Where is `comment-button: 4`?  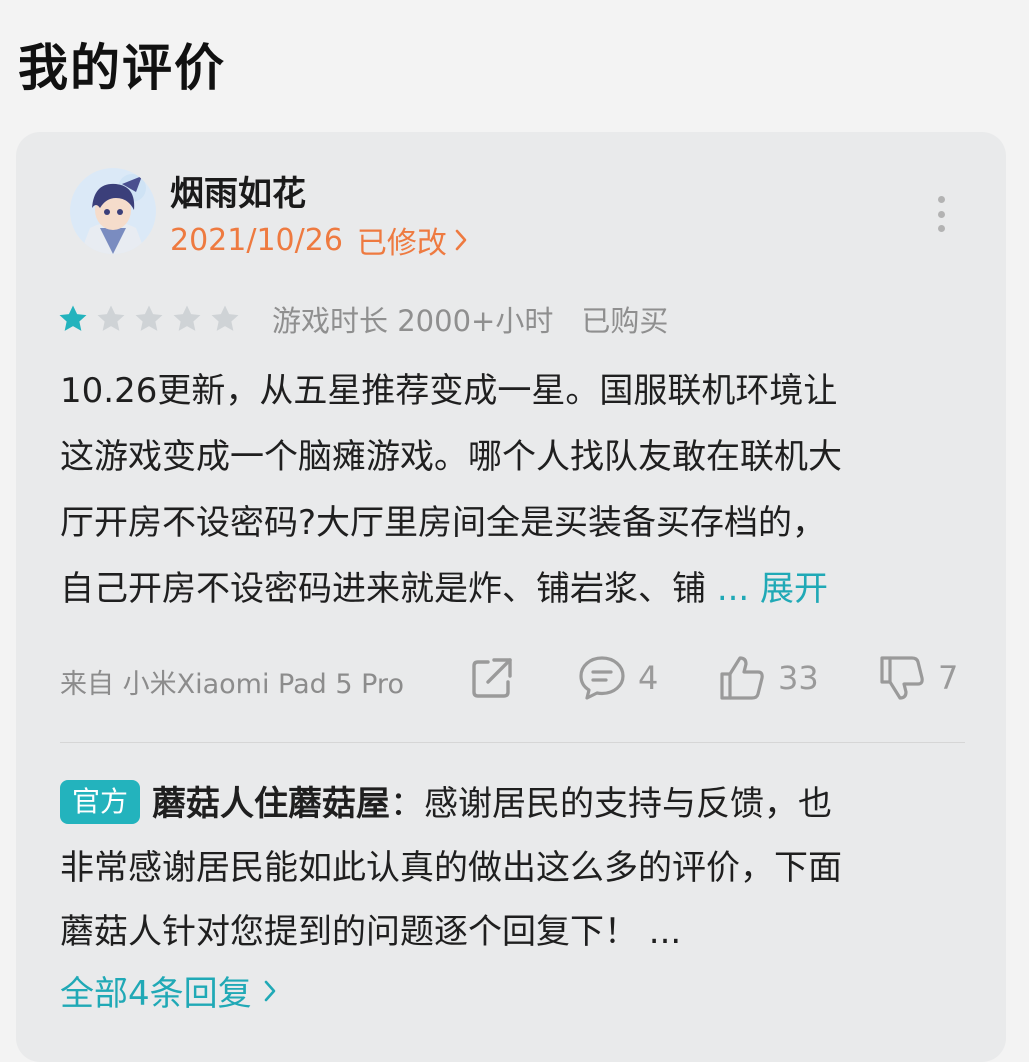
comment-button: 4 is located at coordinates (617, 678).